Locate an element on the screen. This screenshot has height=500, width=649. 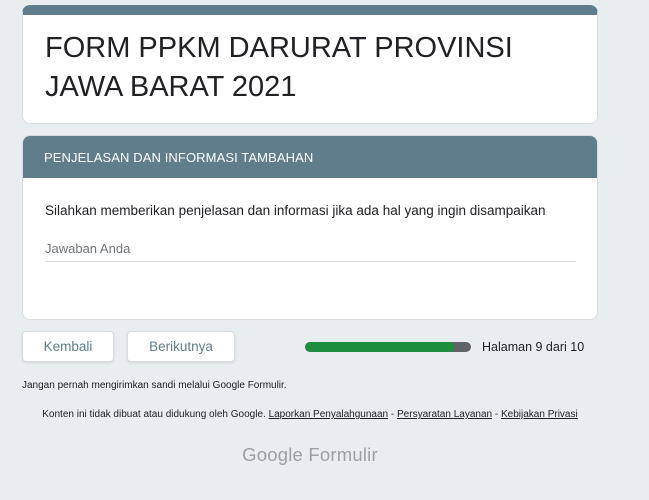
progress-text: Halaman 9 dari 10 is located at coordinates (533, 346).